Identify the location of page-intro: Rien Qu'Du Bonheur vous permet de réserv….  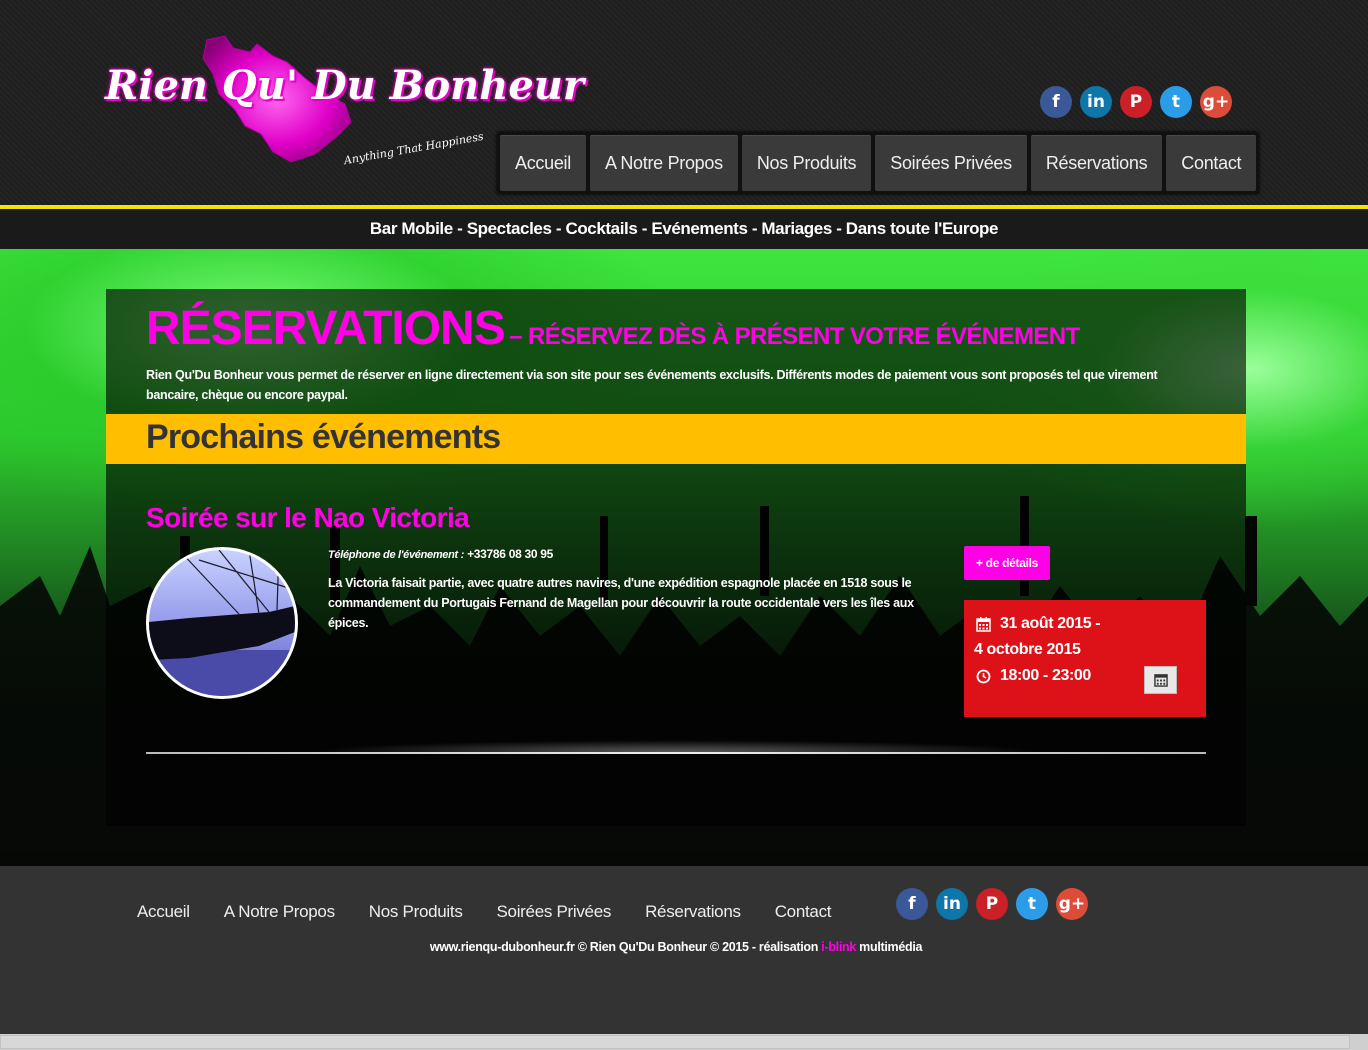
(652, 385).